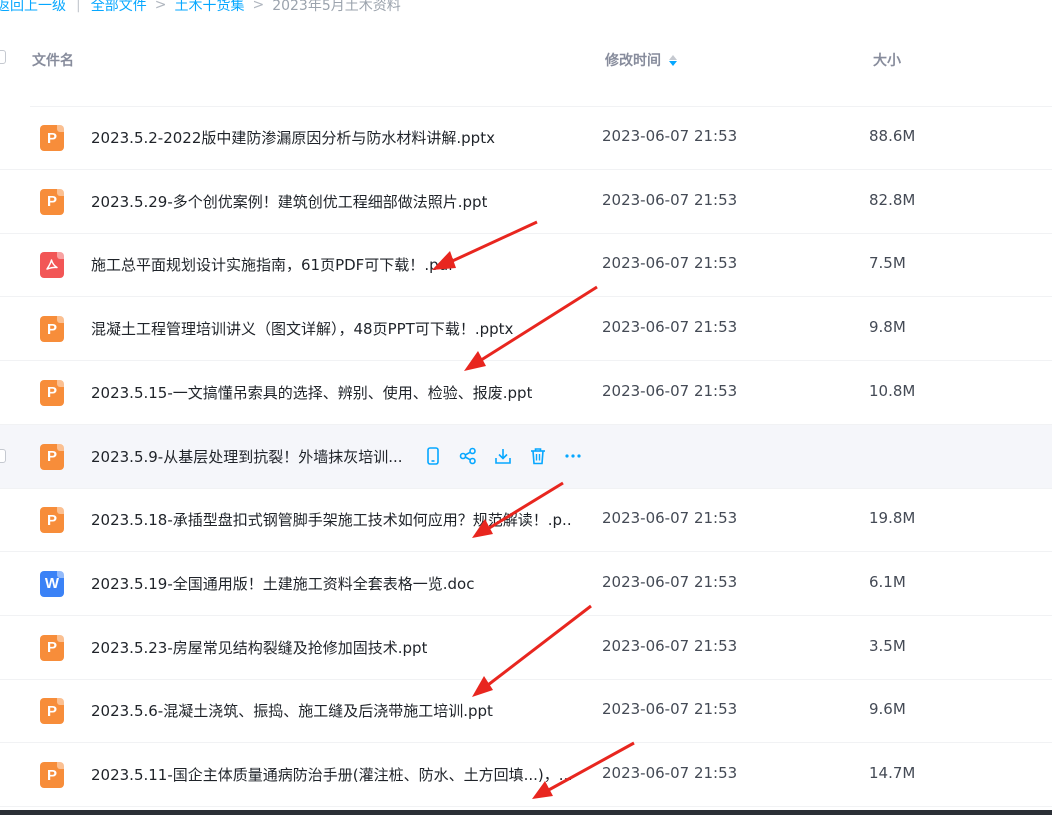 Image resolution: width=1052 pixels, height=815 pixels. What do you see at coordinates (887, 709) in the screenshot?
I see `file-size: 9.6M` at bounding box center [887, 709].